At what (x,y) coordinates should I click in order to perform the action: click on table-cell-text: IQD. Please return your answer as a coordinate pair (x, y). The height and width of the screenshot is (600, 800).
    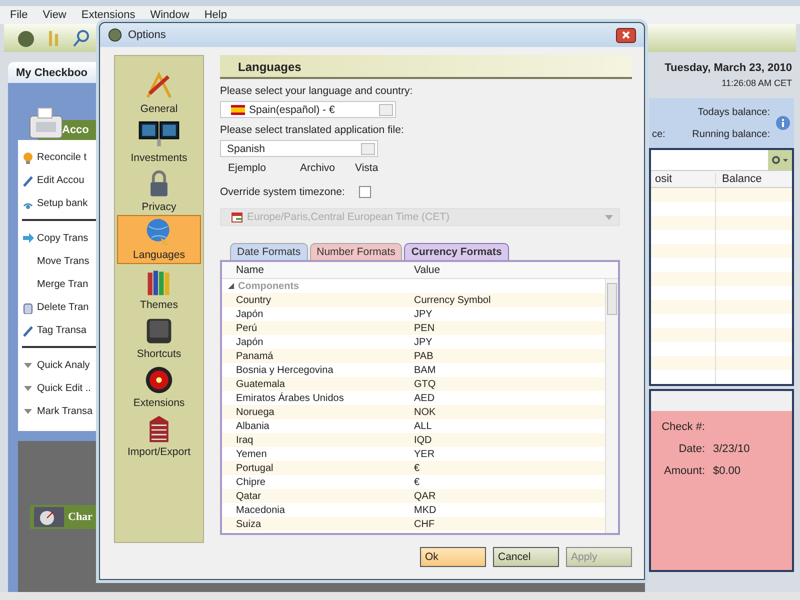
    Looking at the image, I should click on (423, 440).